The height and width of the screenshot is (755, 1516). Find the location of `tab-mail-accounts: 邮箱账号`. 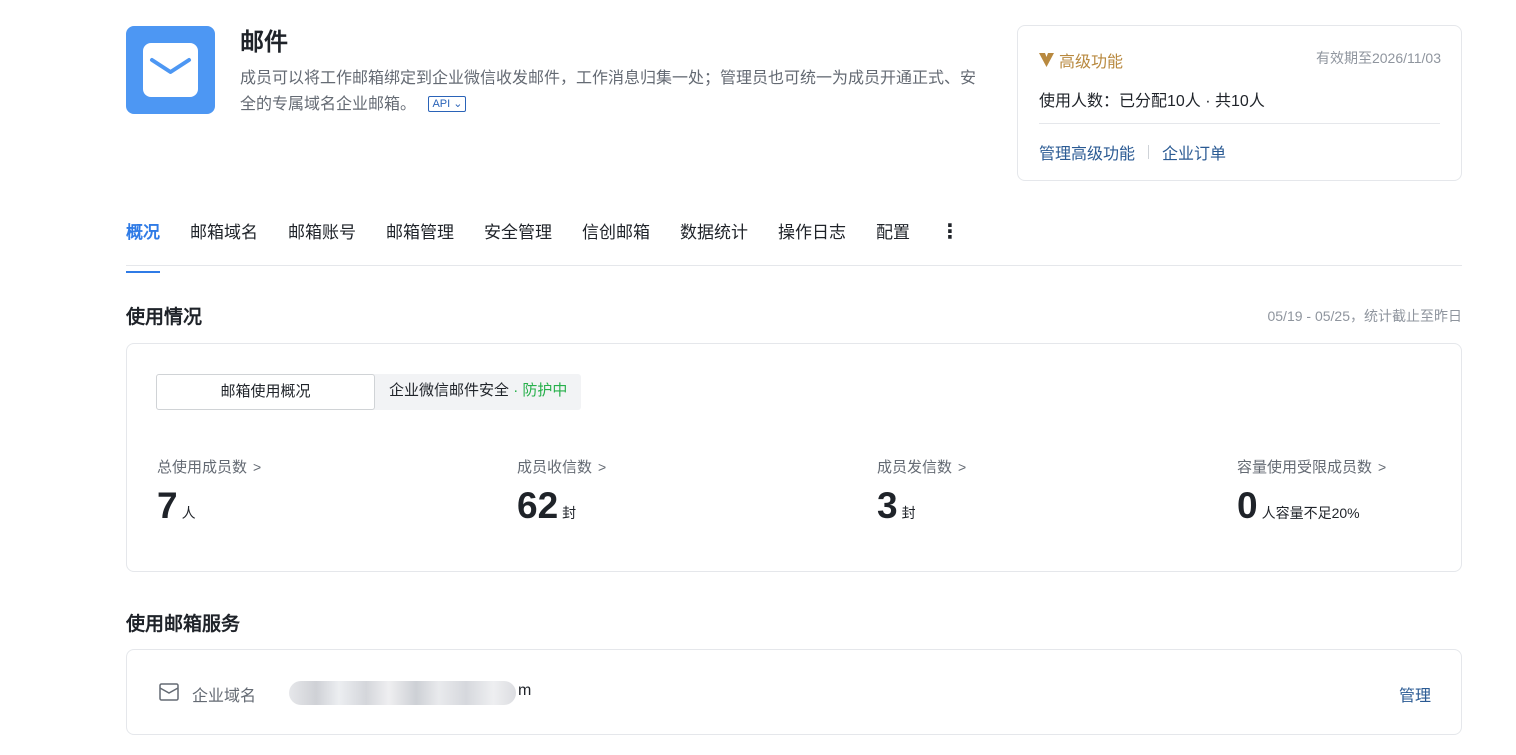

tab-mail-accounts: 邮箱账号 is located at coordinates (322, 237).